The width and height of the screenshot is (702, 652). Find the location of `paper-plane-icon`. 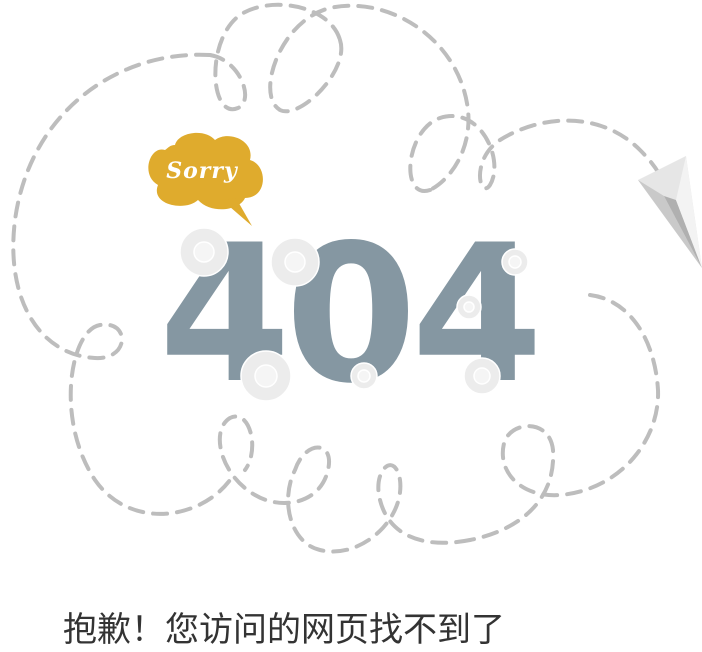

paper-plane-icon is located at coordinates (670, 212).